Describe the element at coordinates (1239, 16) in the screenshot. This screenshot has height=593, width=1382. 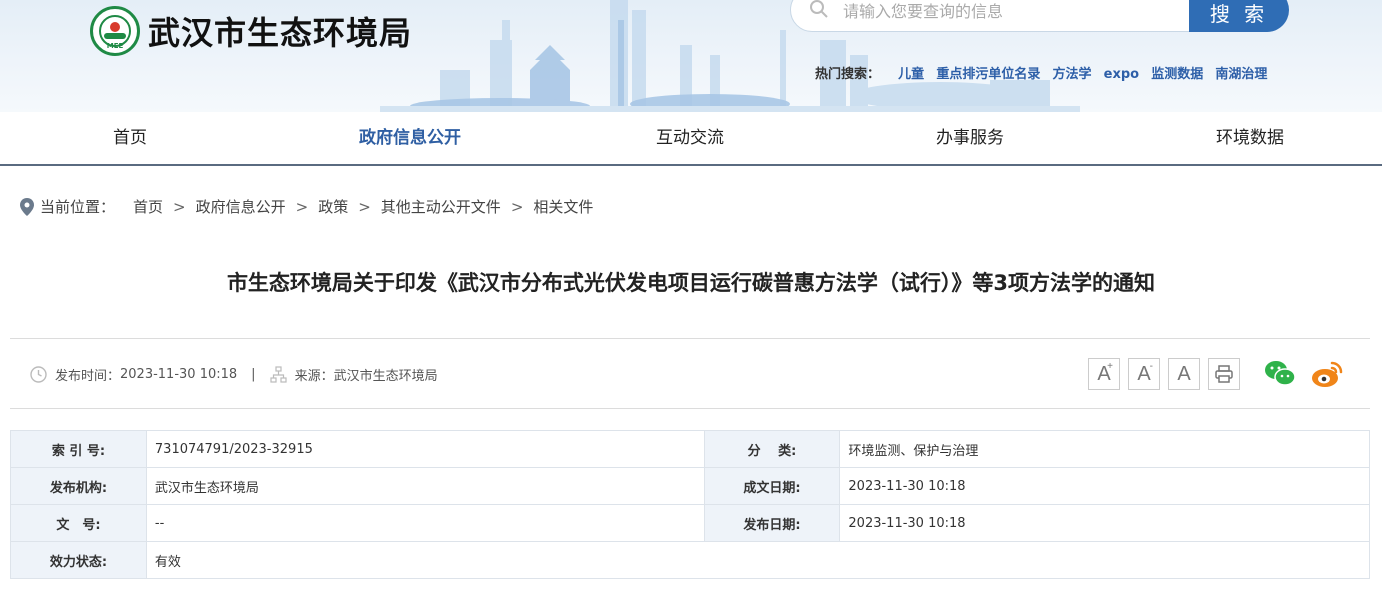
I see `search-button: 搜 索` at that location.